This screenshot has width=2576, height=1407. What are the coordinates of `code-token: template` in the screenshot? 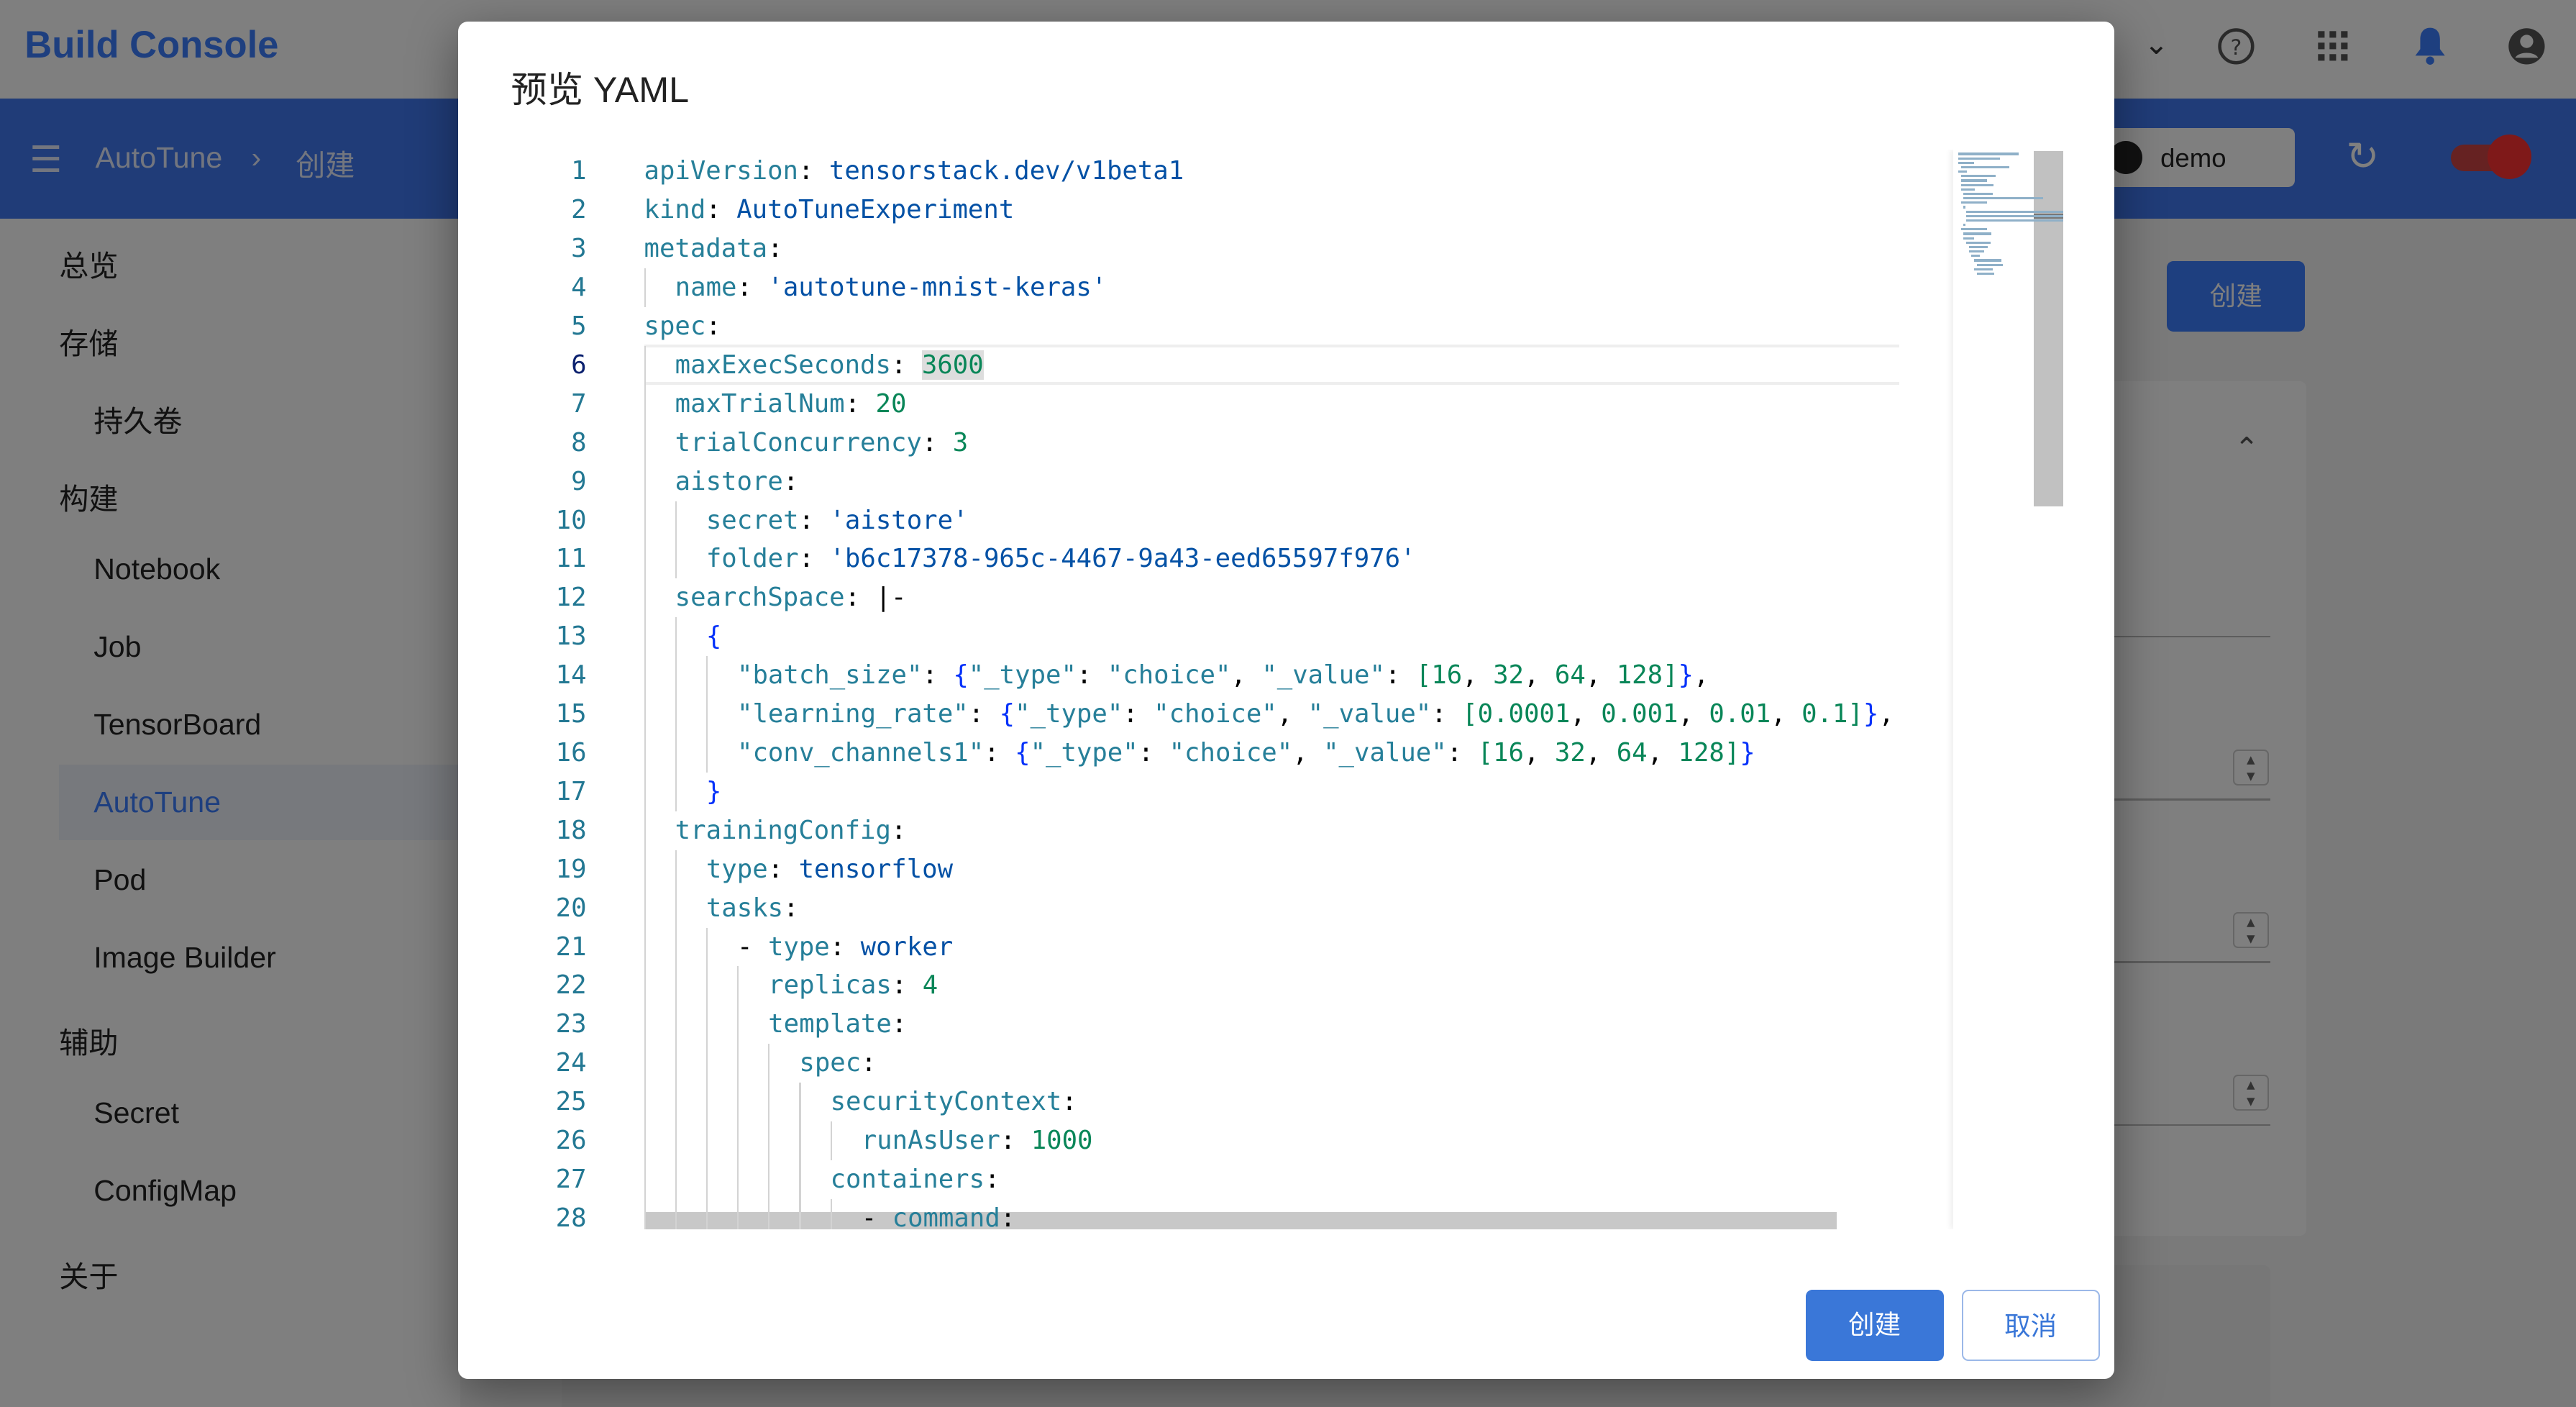 It's located at (830, 1024).